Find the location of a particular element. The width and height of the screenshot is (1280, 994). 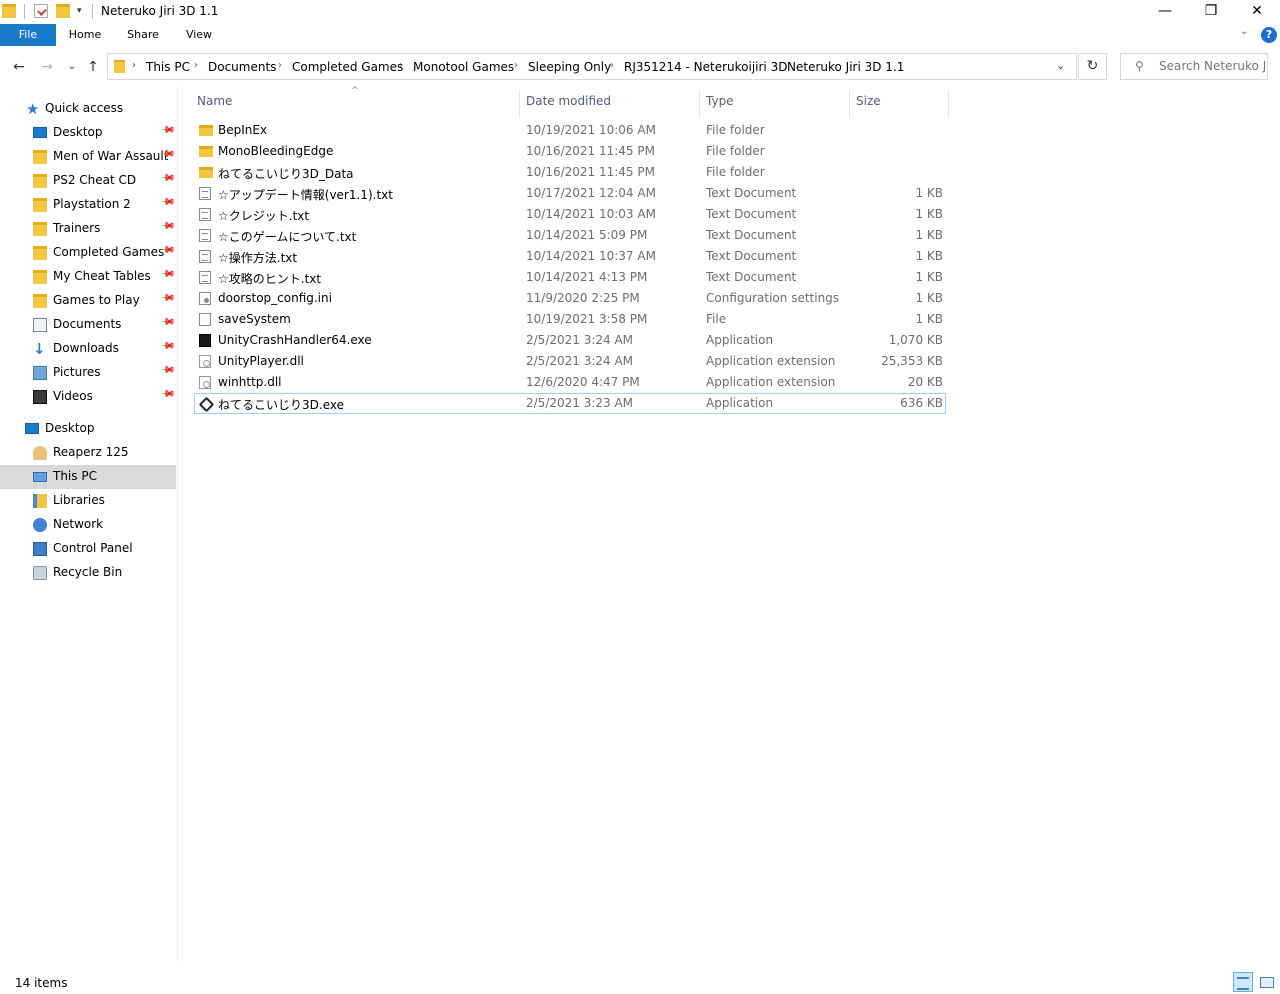

tab-share: Share is located at coordinates (143, 35).